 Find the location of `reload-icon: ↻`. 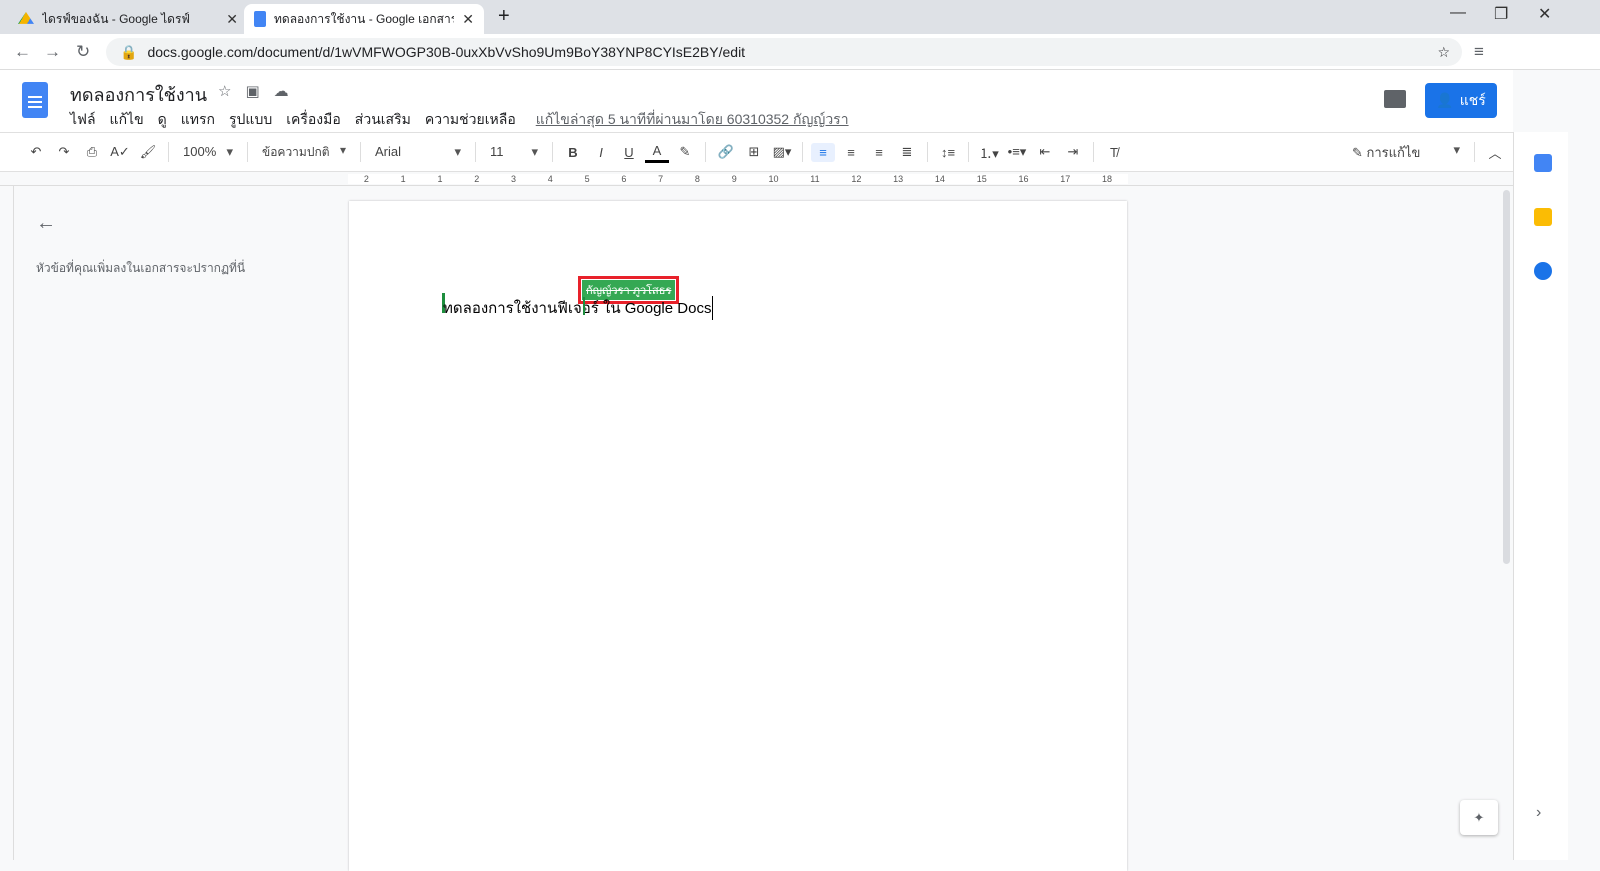

reload-icon: ↻ is located at coordinates (83, 52).